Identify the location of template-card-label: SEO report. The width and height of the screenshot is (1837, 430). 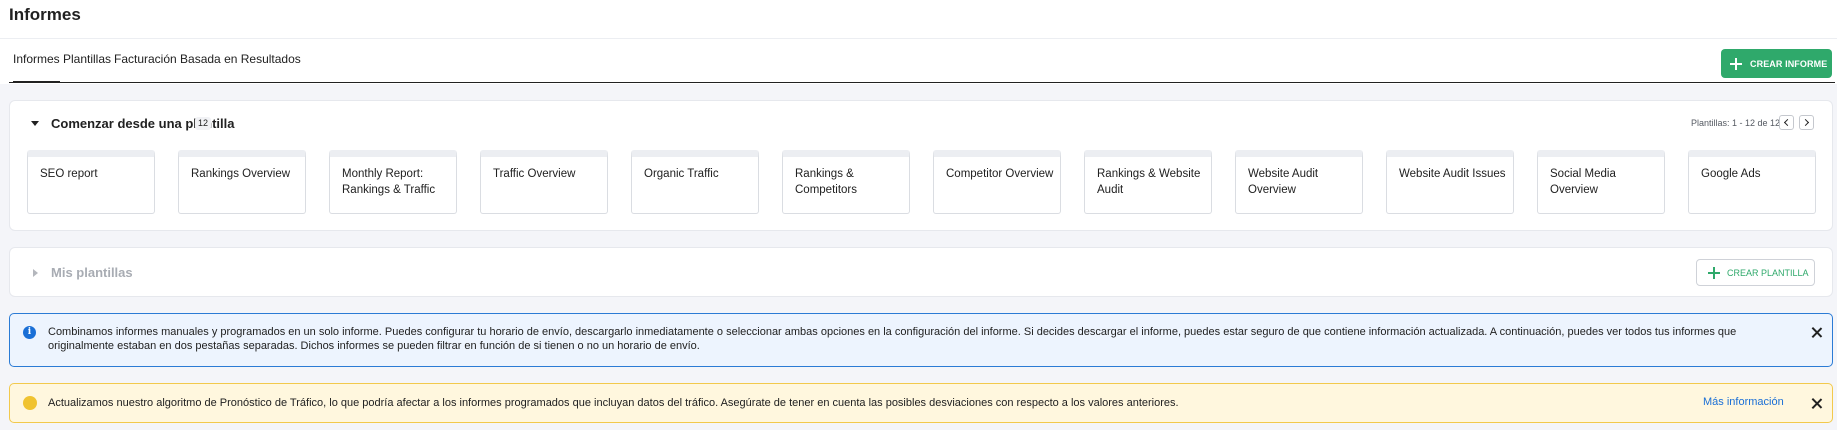
(69, 174).